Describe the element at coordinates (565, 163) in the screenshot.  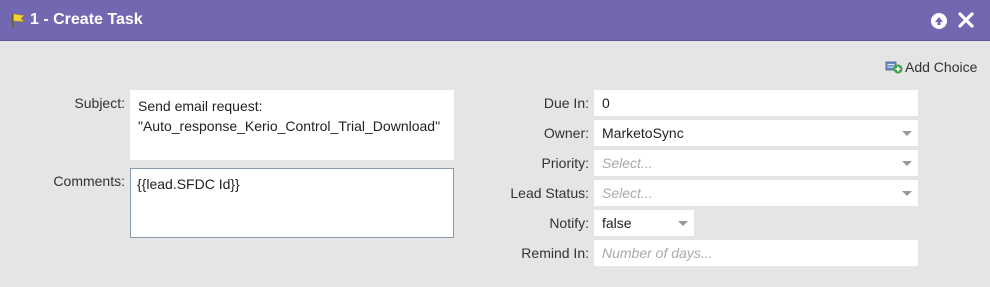
I see `priority-label: Priority:` at that location.